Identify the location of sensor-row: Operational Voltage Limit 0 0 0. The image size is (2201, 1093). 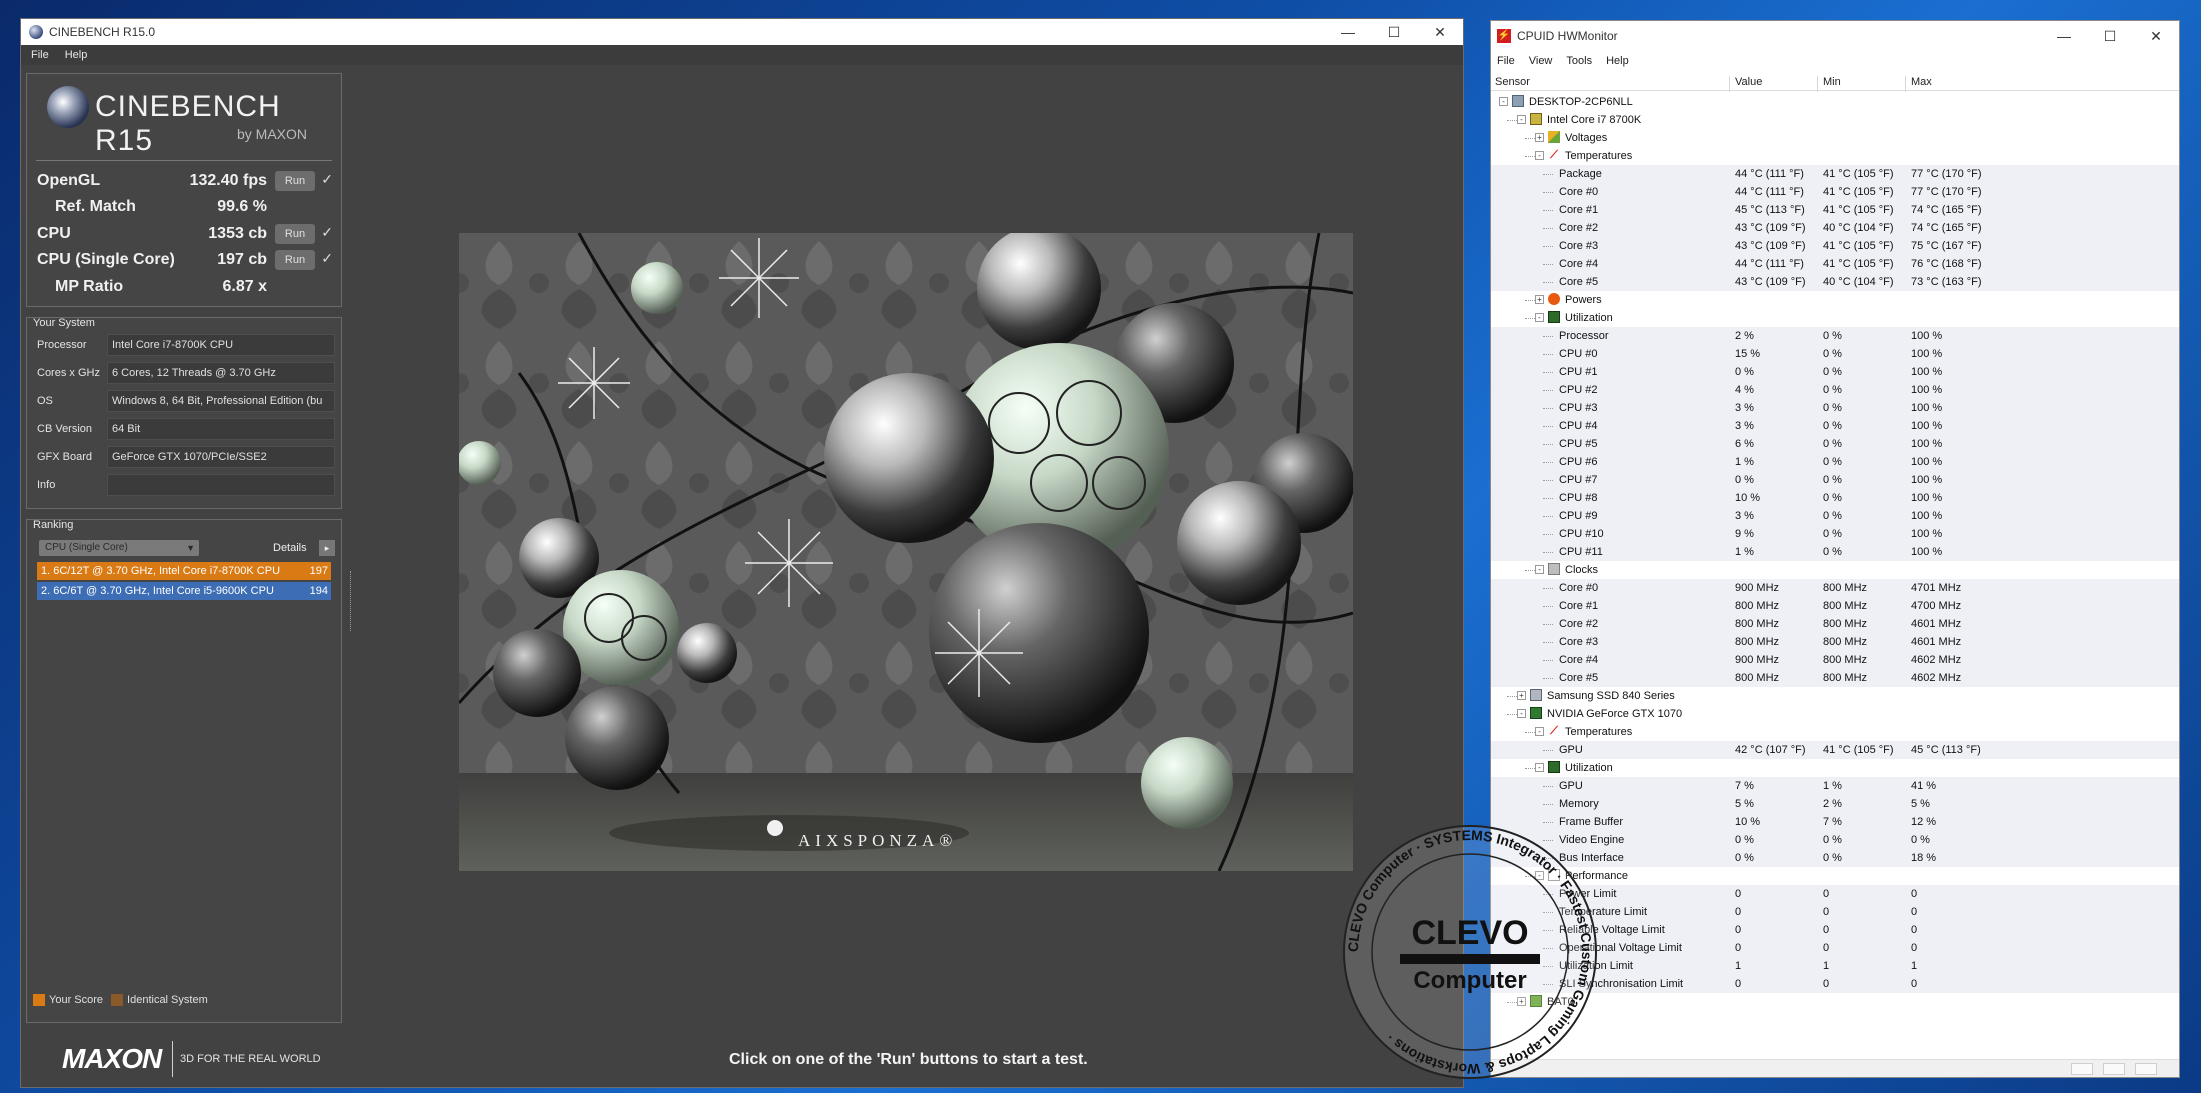
(1835, 948).